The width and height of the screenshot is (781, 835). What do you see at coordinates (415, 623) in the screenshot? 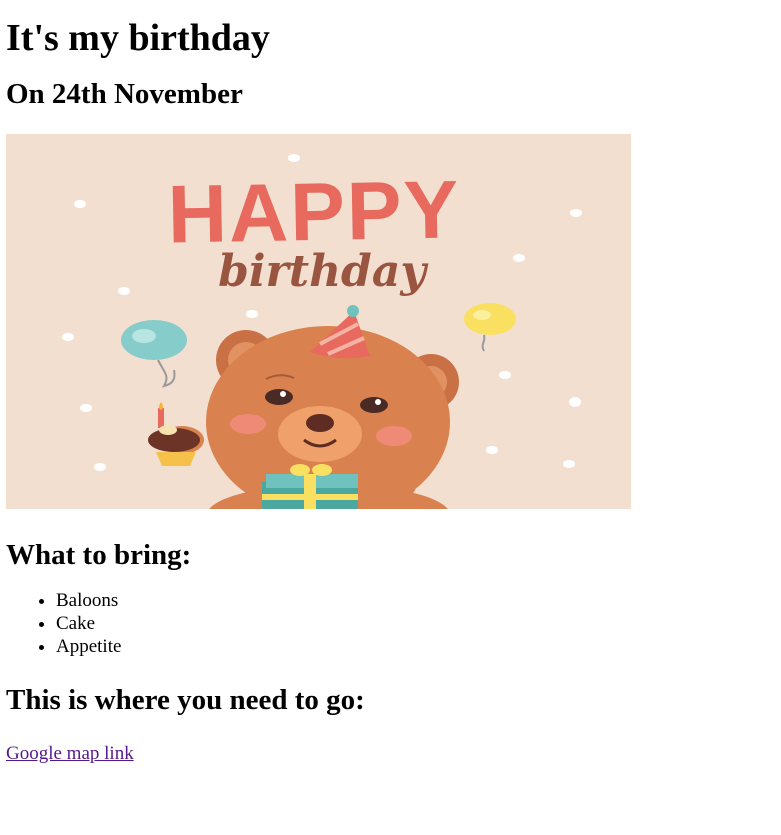
I see `list-item: Cake` at bounding box center [415, 623].